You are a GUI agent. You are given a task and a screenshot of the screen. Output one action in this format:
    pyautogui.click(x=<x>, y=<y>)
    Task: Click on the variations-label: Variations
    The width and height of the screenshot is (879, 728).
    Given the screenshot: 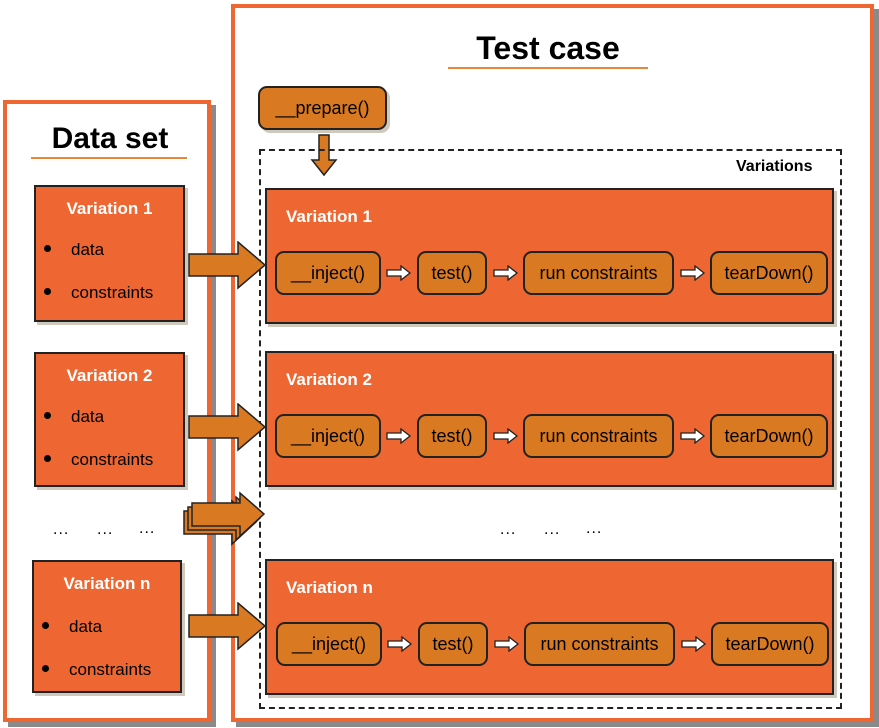 What is the action you would take?
    pyautogui.click(x=774, y=166)
    